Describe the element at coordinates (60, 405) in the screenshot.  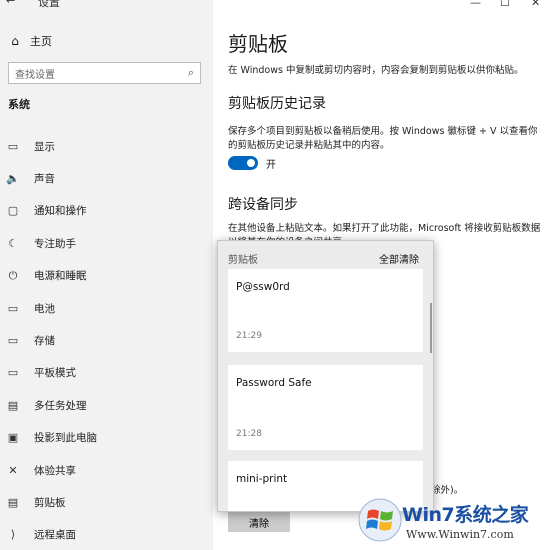
I see `sidebar-item-label: 多任务处理` at that location.